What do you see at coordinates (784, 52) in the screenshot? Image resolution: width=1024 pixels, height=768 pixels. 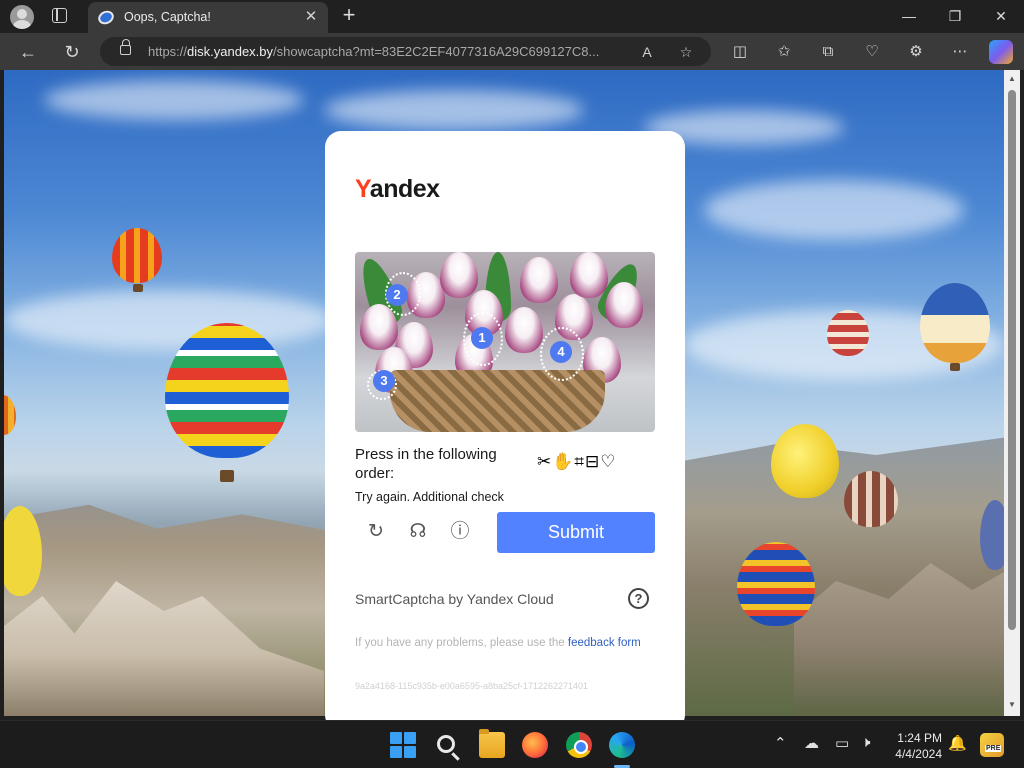 I see `favorites-icon: ✩` at bounding box center [784, 52].